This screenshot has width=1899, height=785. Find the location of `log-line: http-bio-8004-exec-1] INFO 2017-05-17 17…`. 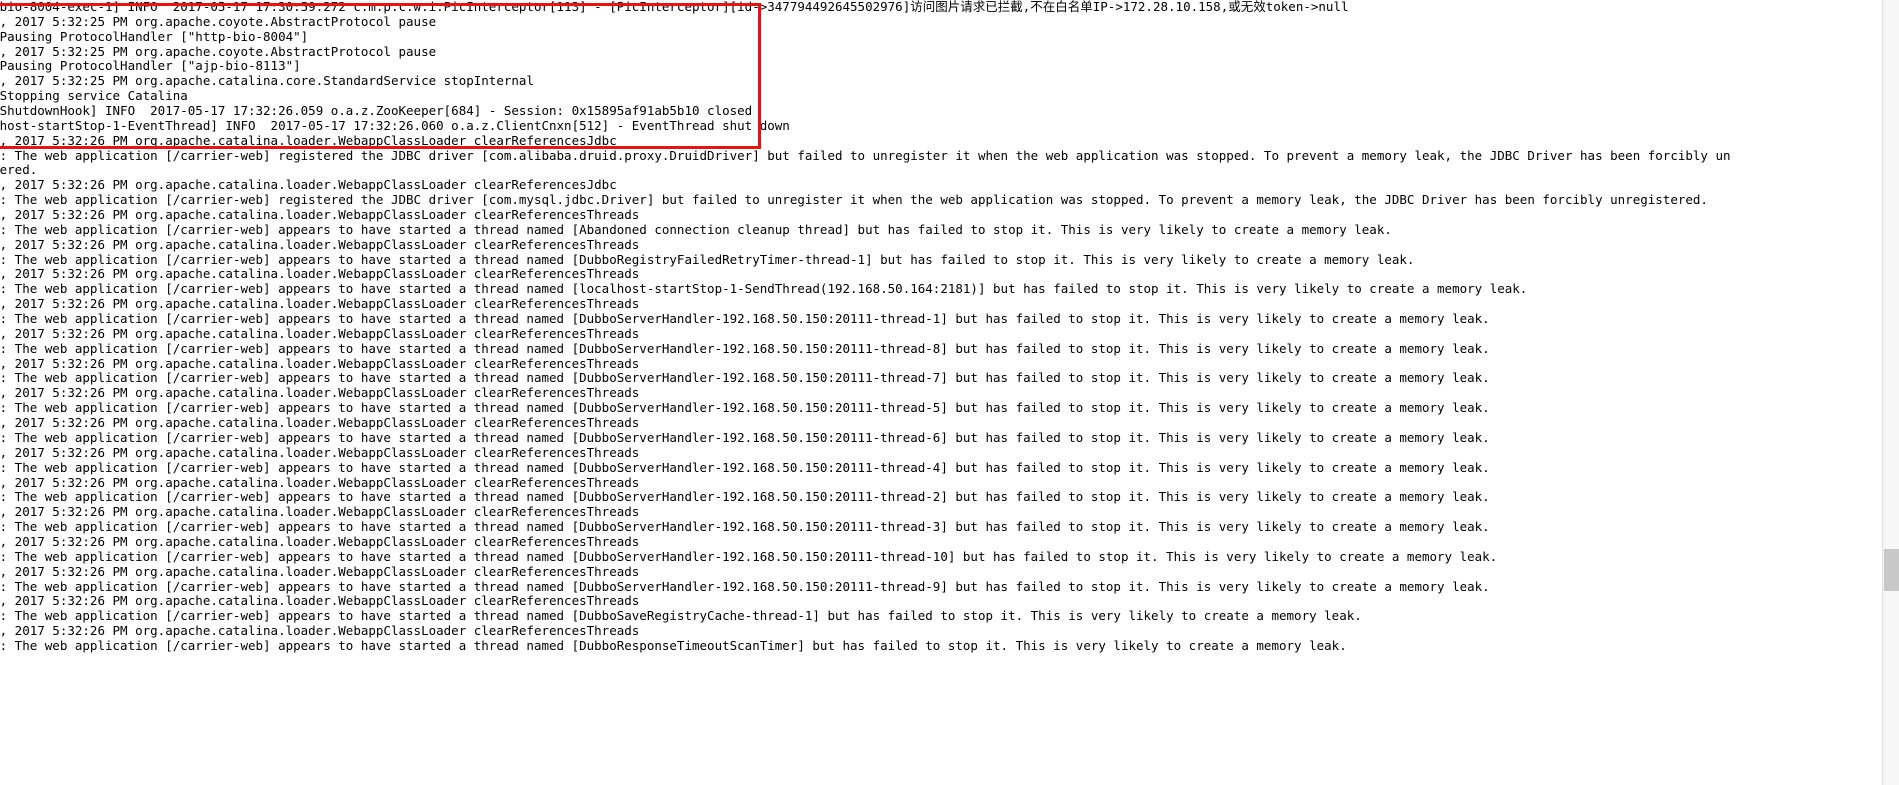

log-line: http-bio-8004-exec-1] INFO 2017-05-17 17… is located at coordinates (674, 7).